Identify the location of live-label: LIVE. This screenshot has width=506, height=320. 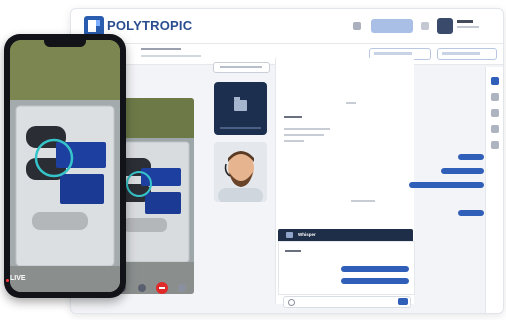
(18, 278).